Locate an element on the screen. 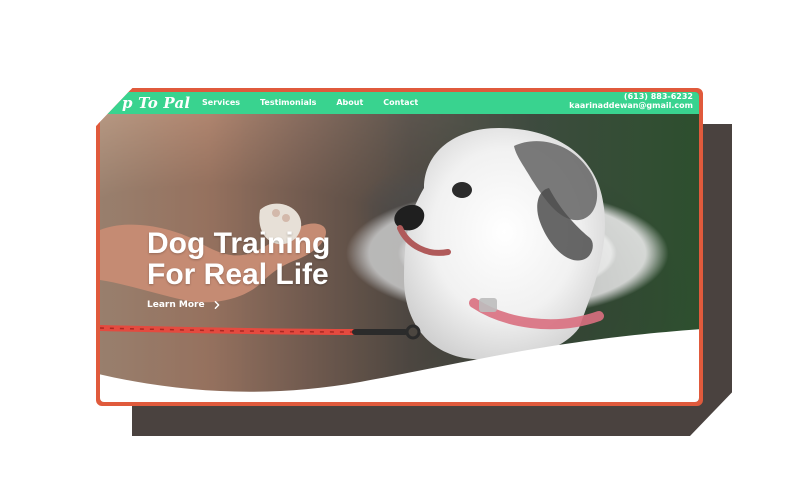 Image resolution: width=800 pixels, height=500 pixels. hero-bottom-wave is located at coordinates (399, 365).